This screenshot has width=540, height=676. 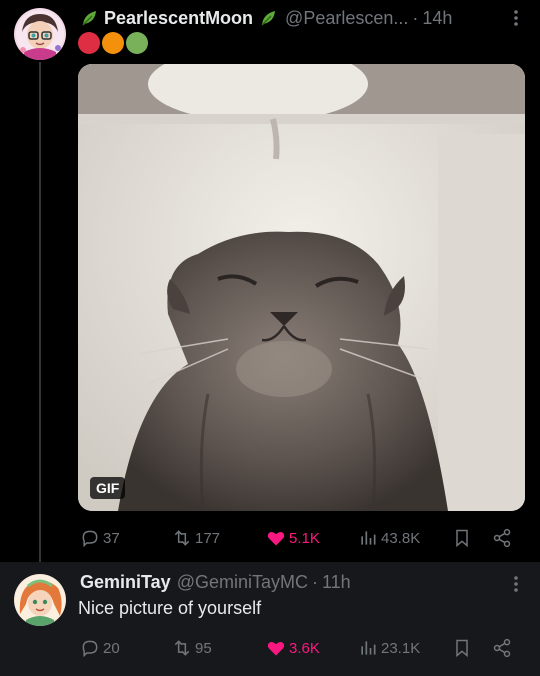 I want to click on reply-button: 37, so click(x=100, y=538).